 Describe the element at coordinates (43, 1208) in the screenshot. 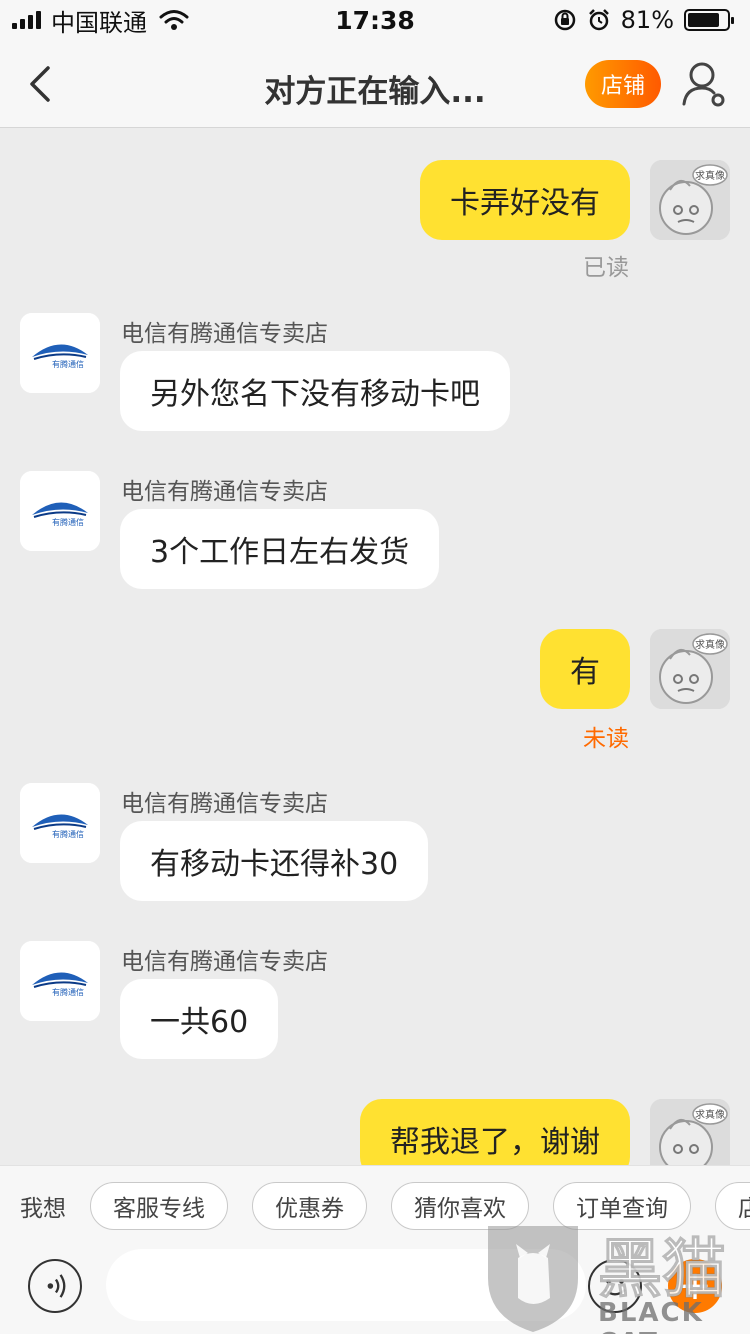

I see `quick-label: 我想` at that location.